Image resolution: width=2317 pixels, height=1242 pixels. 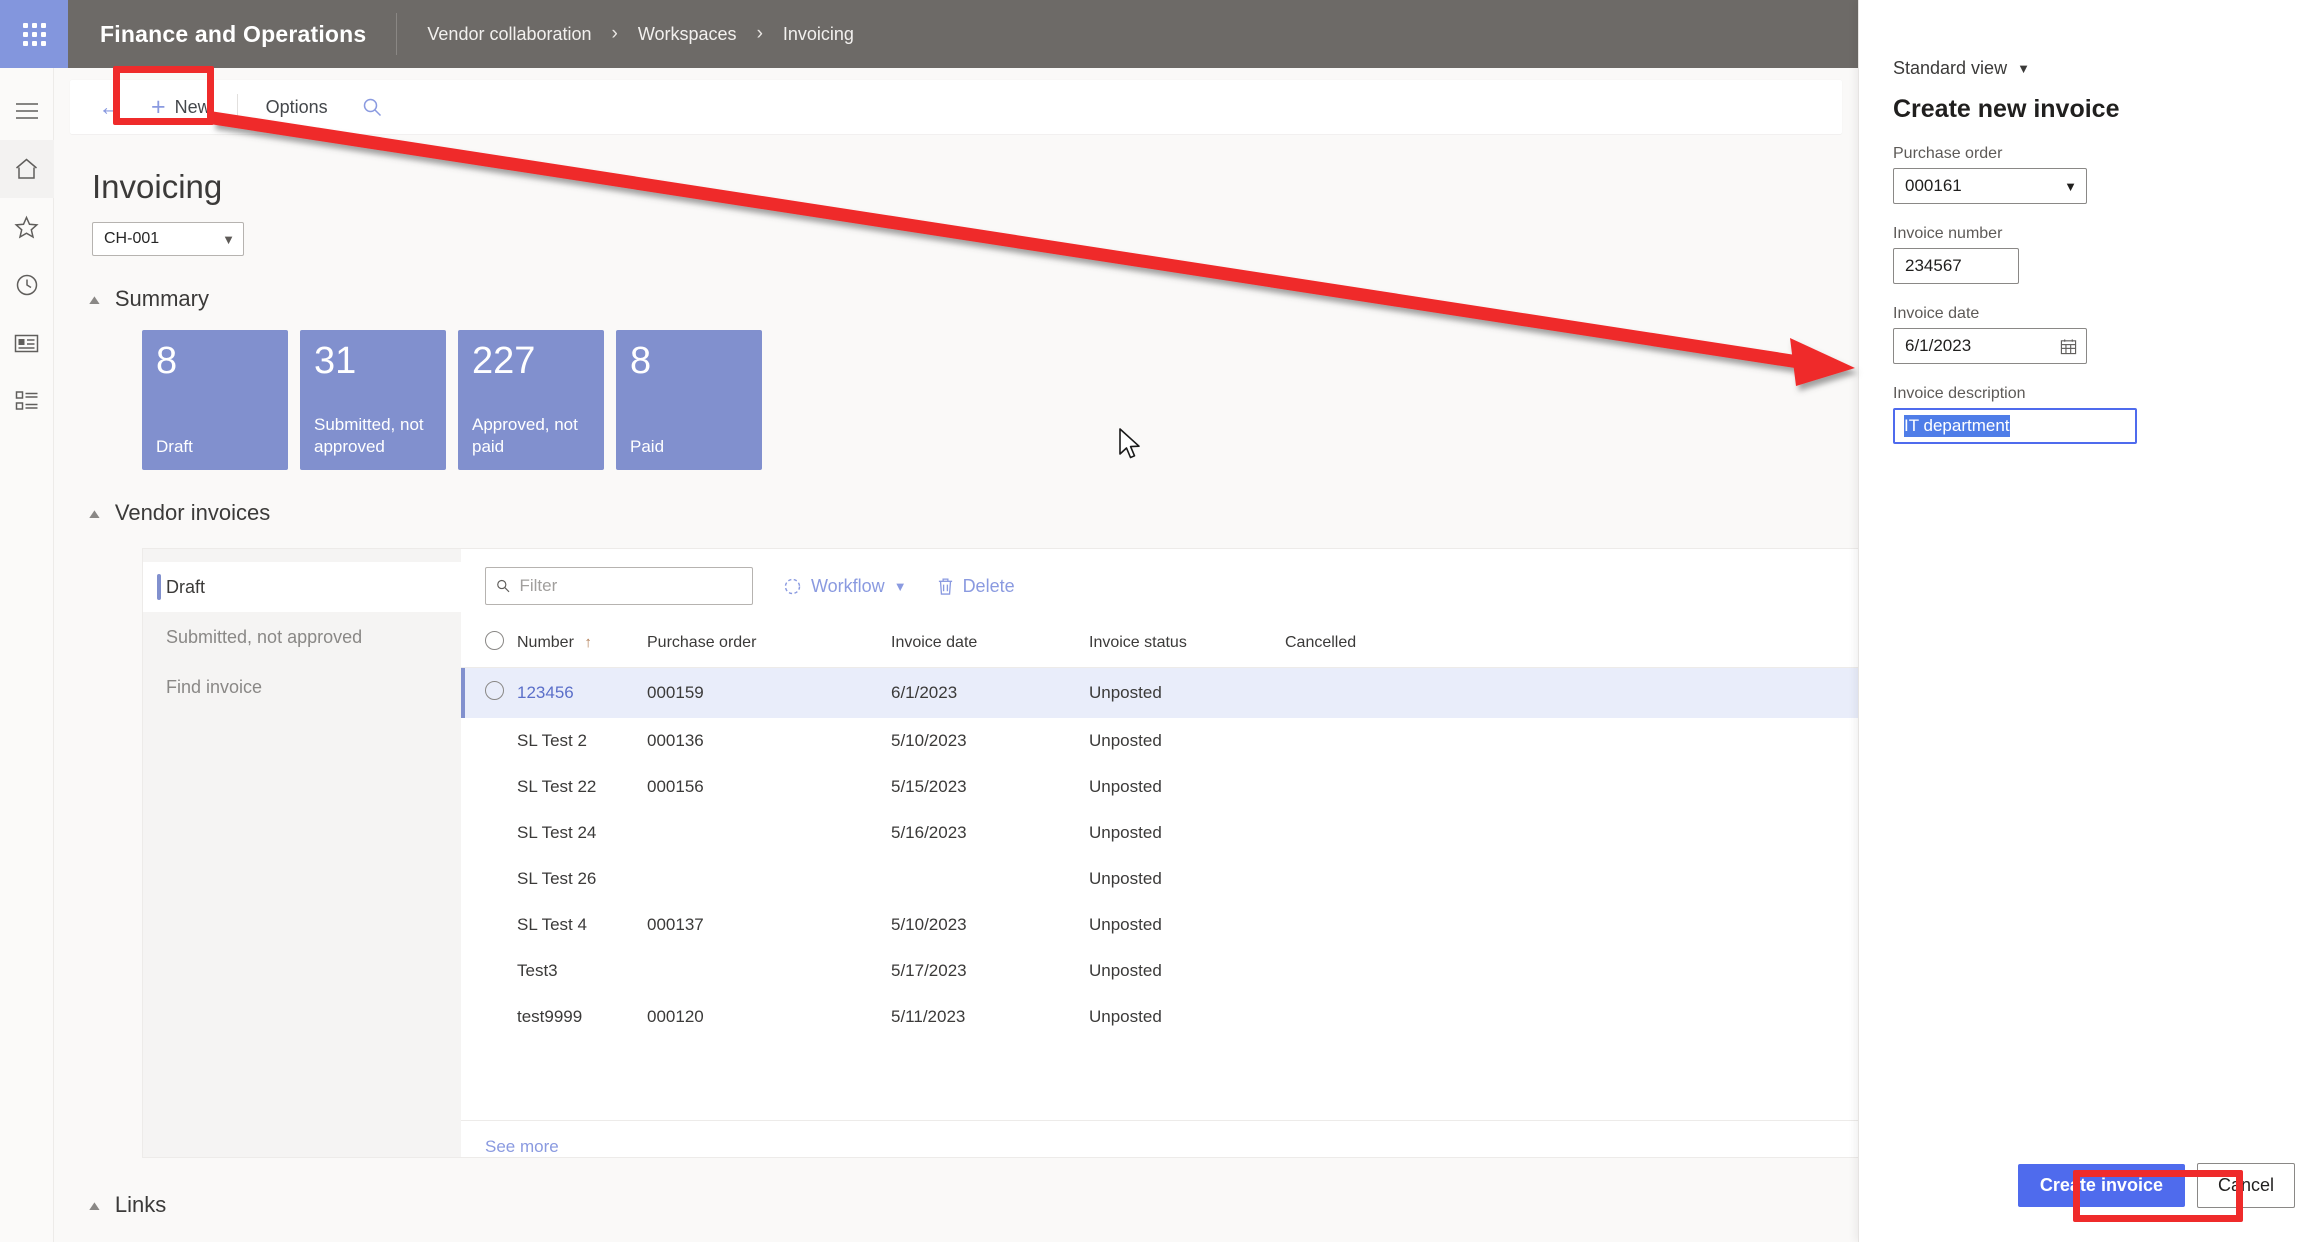 I want to click on cell-number: SL Test 26, so click(x=582, y=879).